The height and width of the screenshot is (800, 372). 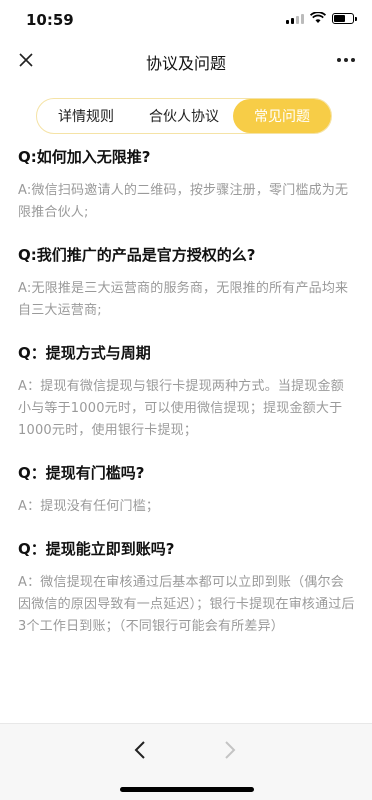 I want to click on faq-question: Q:如何加入无限推?, so click(x=84, y=157).